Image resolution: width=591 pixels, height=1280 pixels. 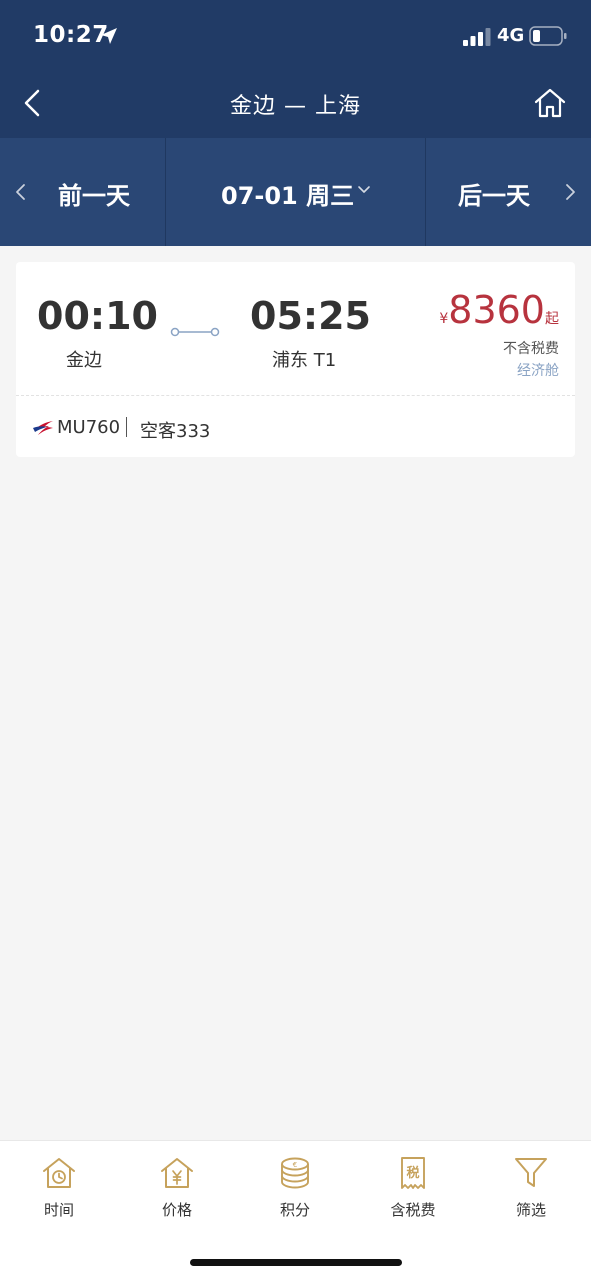 I want to click on flight-number: MU760, so click(x=89, y=427).